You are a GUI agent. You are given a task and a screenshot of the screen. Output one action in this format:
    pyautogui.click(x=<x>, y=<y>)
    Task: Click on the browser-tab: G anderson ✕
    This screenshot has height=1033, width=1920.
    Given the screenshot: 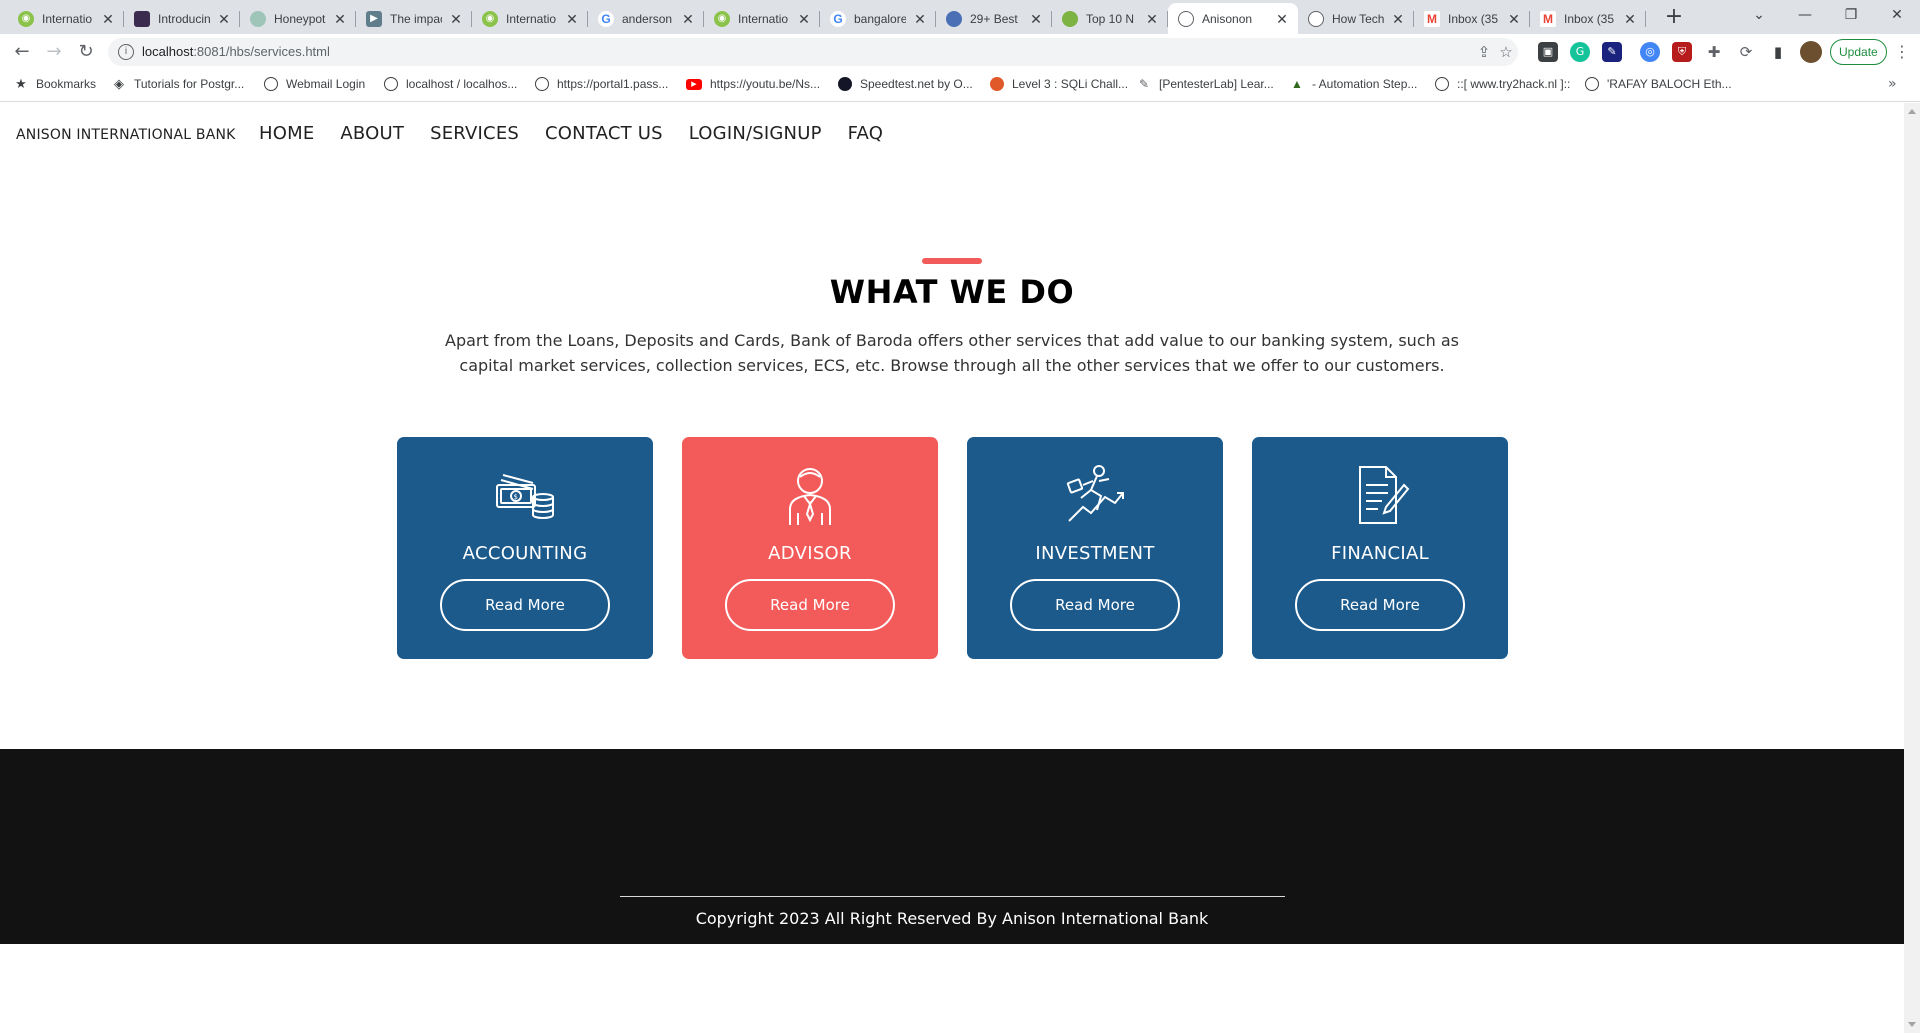 What is the action you would take?
    pyautogui.click(x=646, y=18)
    